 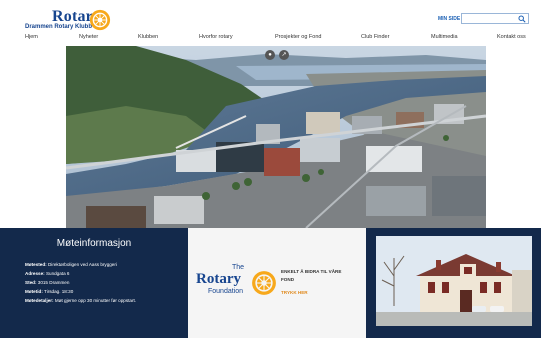 I want to click on foundation-text-line: ENKELT Å BIDRA TIL VÅRE, so click(x=311, y=271).